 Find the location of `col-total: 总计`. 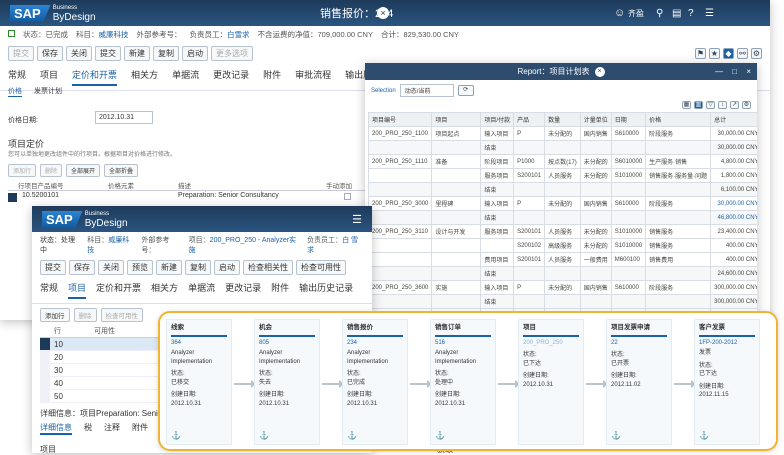

col-total: 总计 is located at coordinates (733, 119).